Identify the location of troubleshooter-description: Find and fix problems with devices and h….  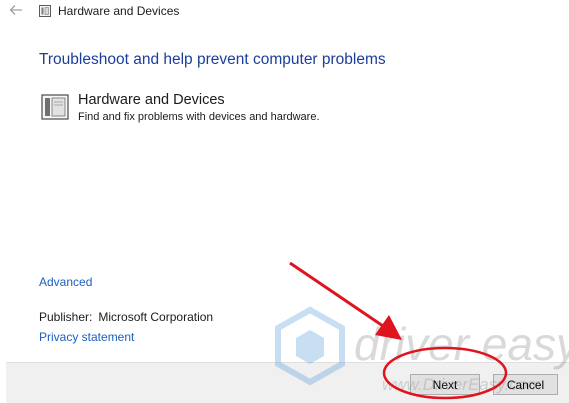
(199, 117).